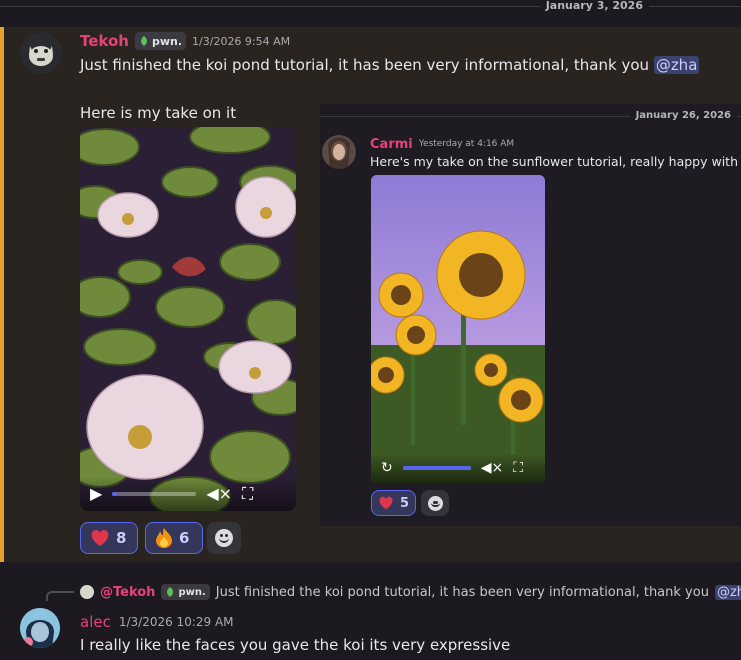  I want to click on reaction-fire: 6, so click(174, 538).